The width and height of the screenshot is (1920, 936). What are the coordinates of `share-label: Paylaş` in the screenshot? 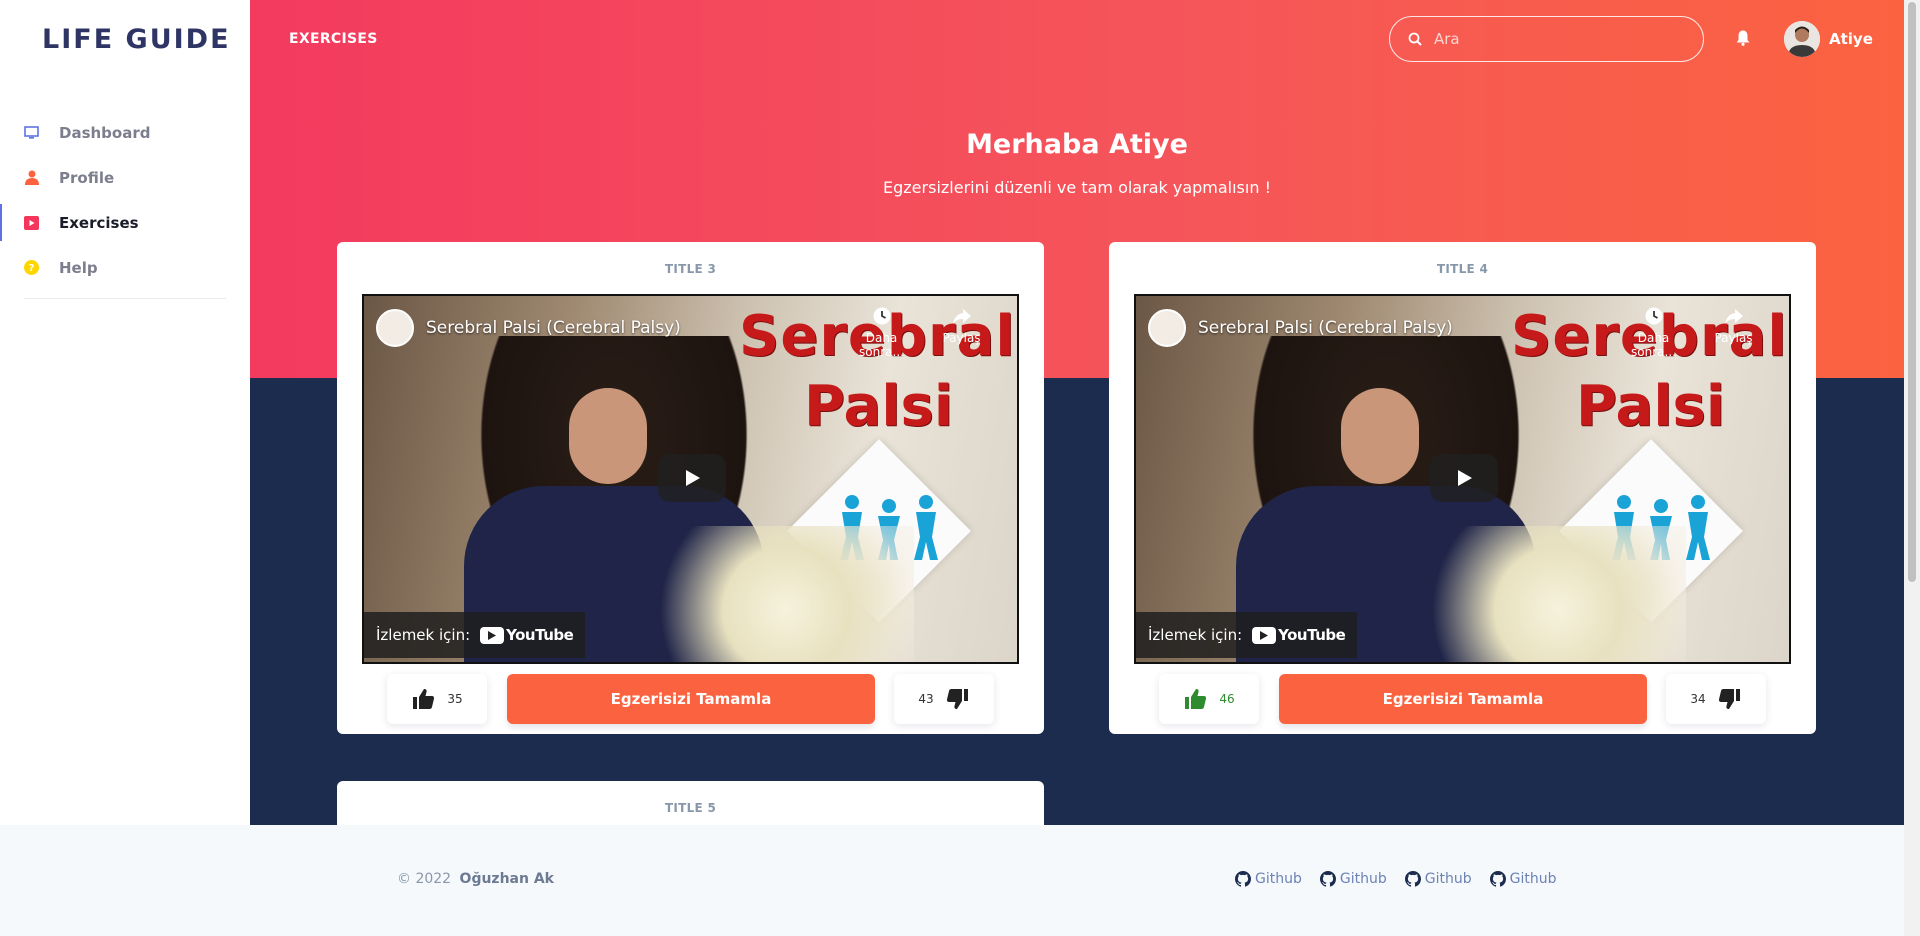 It's located at (961, 338).